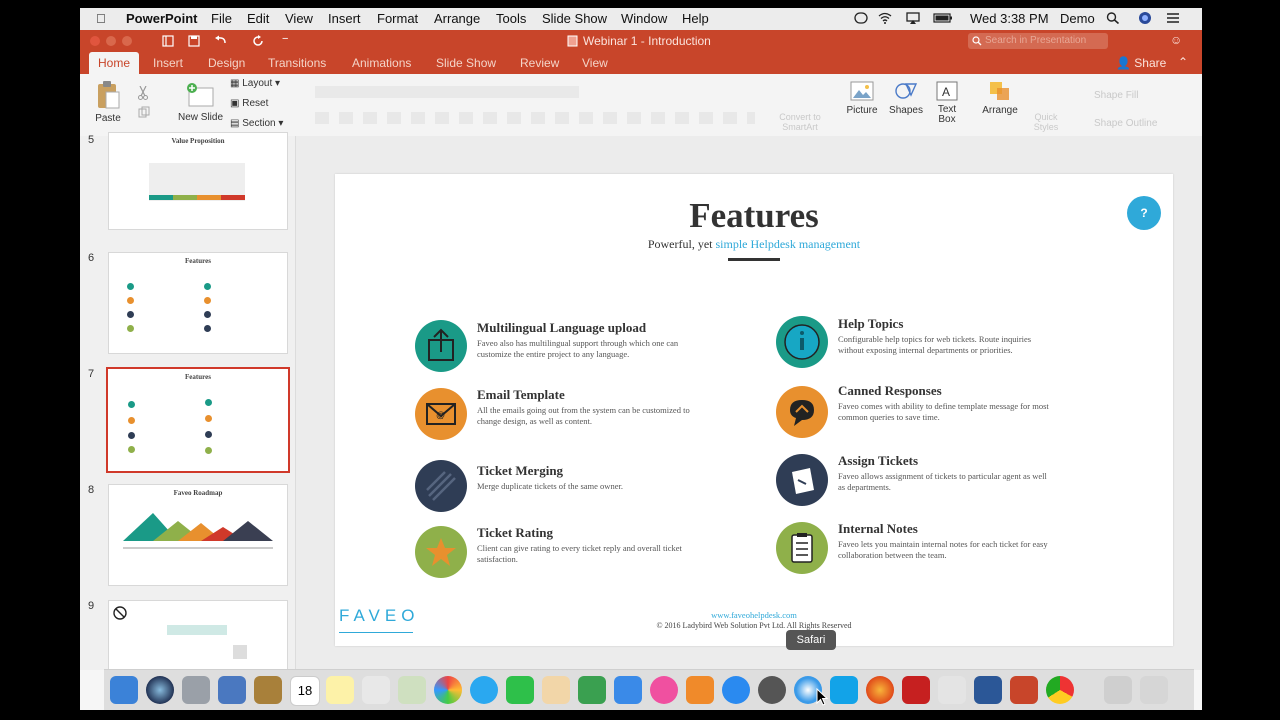 Image resolution: width=1280 pixels, height=720 pixels. I want to click on menu-help: Help, so click(695, 18).